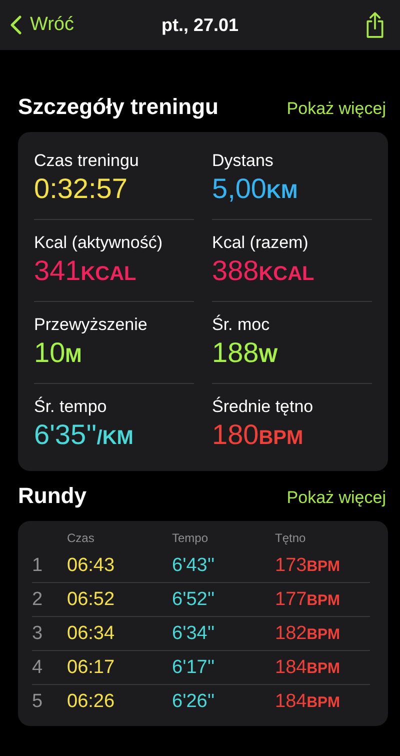 The image size is (400, 756). What do you see at coordinates (91, 565) in the screenshot?
I see `lap-time: 06:43` at bounding box center [91, 565].